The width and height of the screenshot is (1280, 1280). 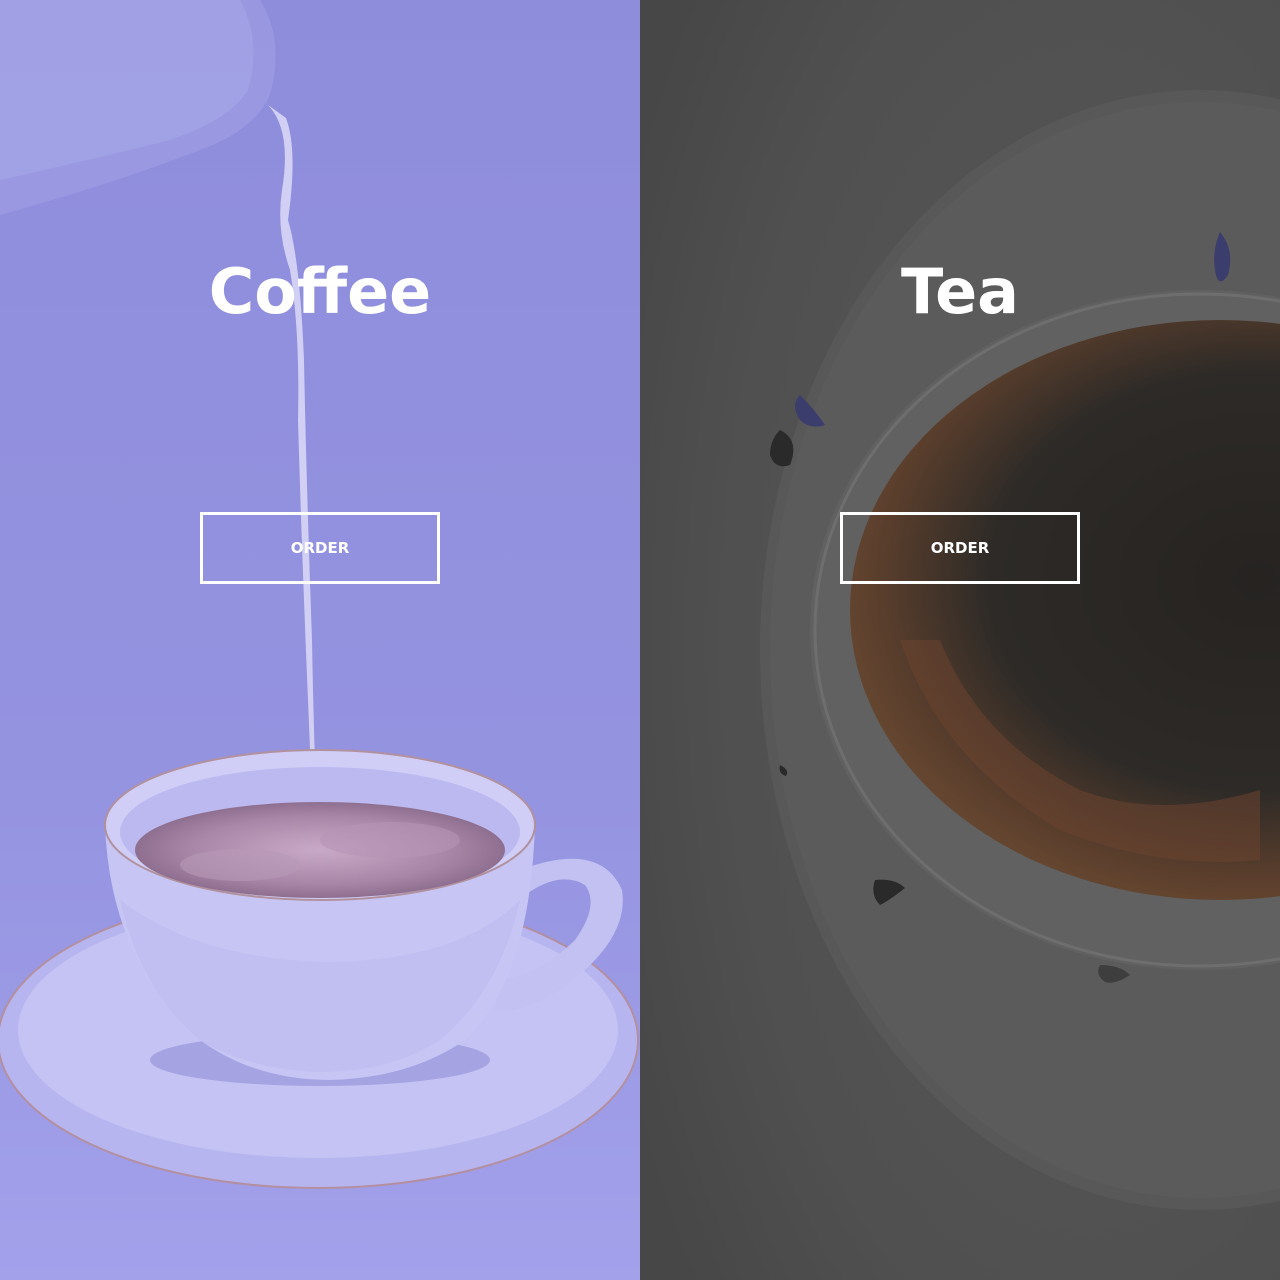 I want to click on tea-order-button: ORDER, so click(x=960, y=548).